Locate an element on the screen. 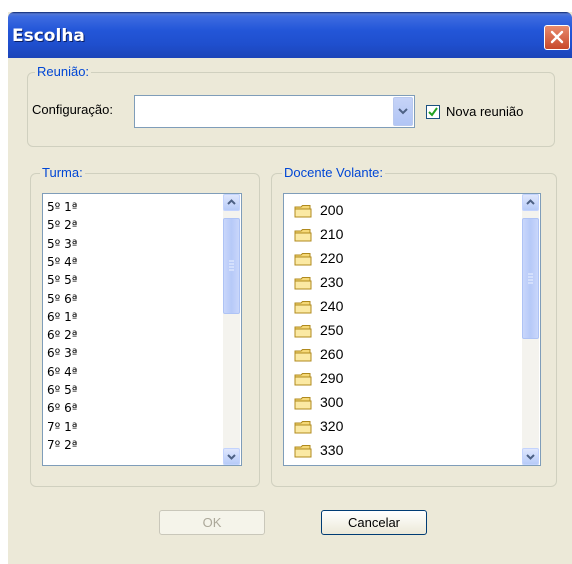 The image size is (572, 564). turma-list-item: 5º 3ª is located at coordinates (62, 244).